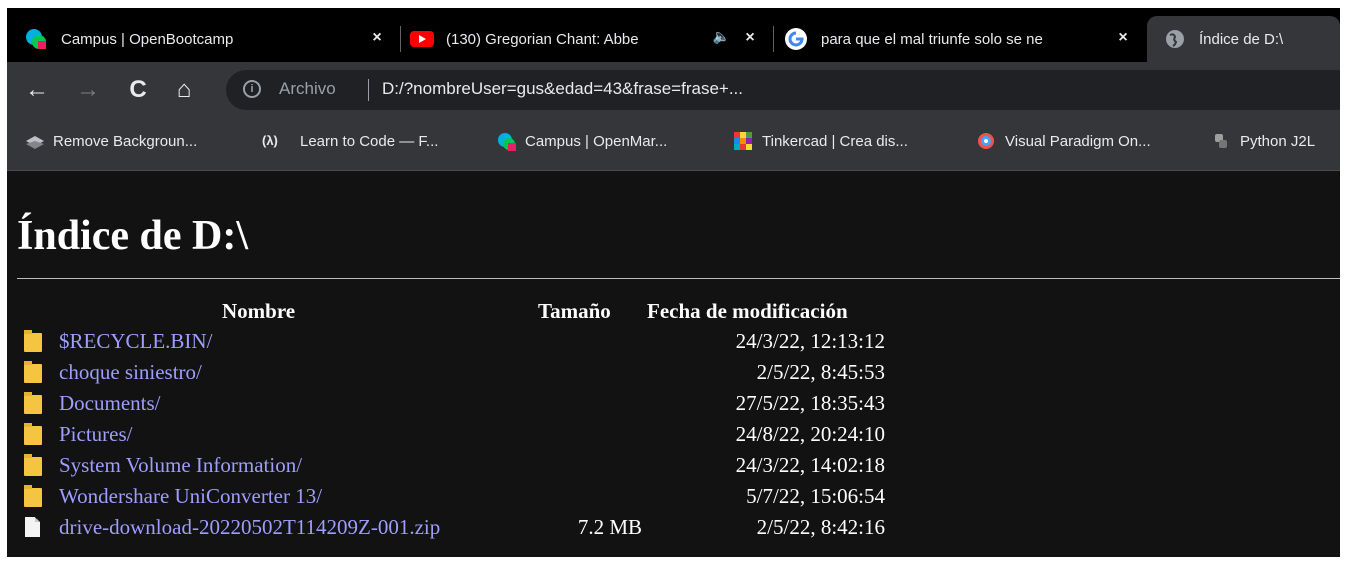  Describe the element at coordinates (747, 311) in the screenshot. I see `column-header-date: Fecha de modificación` at that location.